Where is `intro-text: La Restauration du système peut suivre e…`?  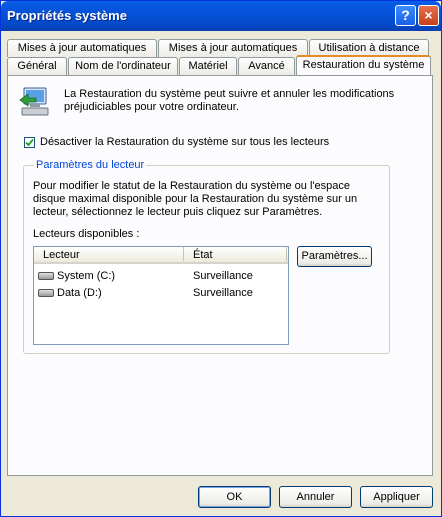 intro-text: La Restauration du système peut suivre e… is located at coordinates (229, 100).